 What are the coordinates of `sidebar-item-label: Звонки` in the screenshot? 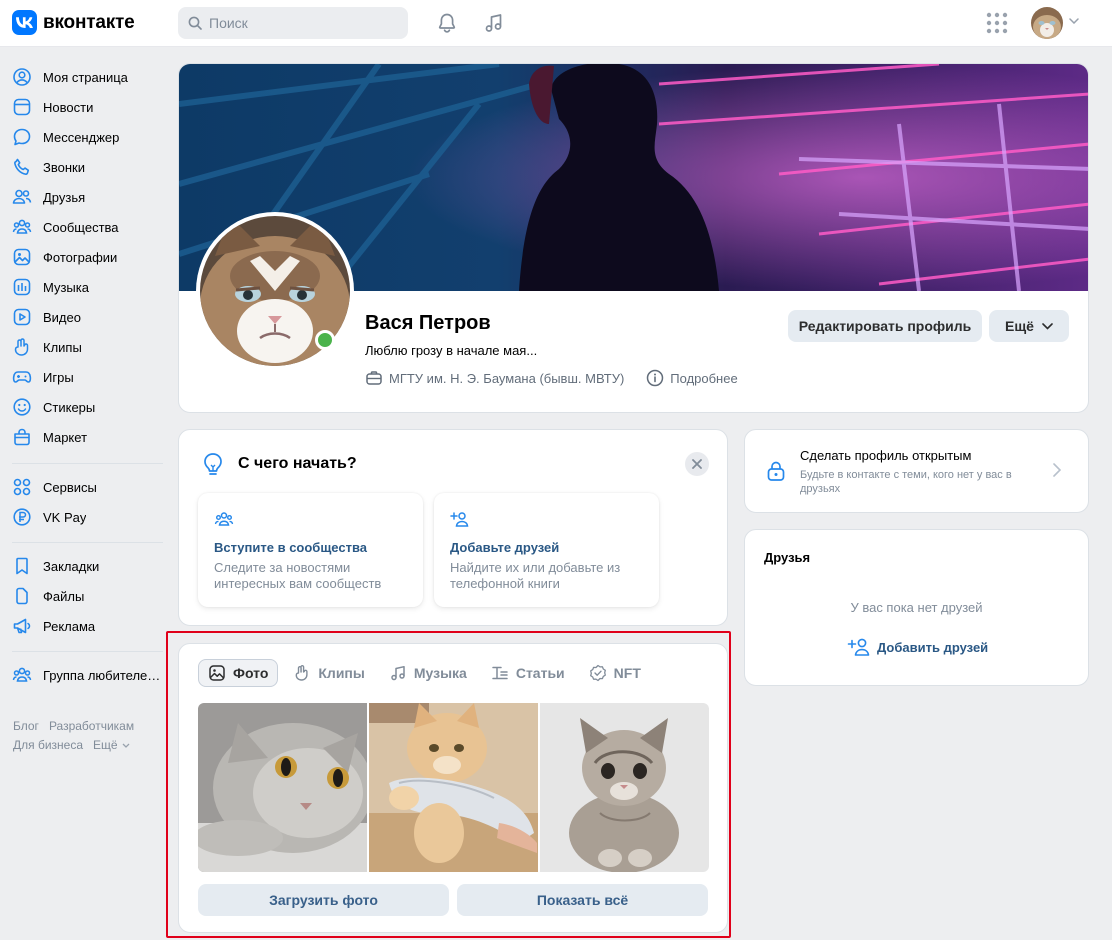 It's located at (64, 167).